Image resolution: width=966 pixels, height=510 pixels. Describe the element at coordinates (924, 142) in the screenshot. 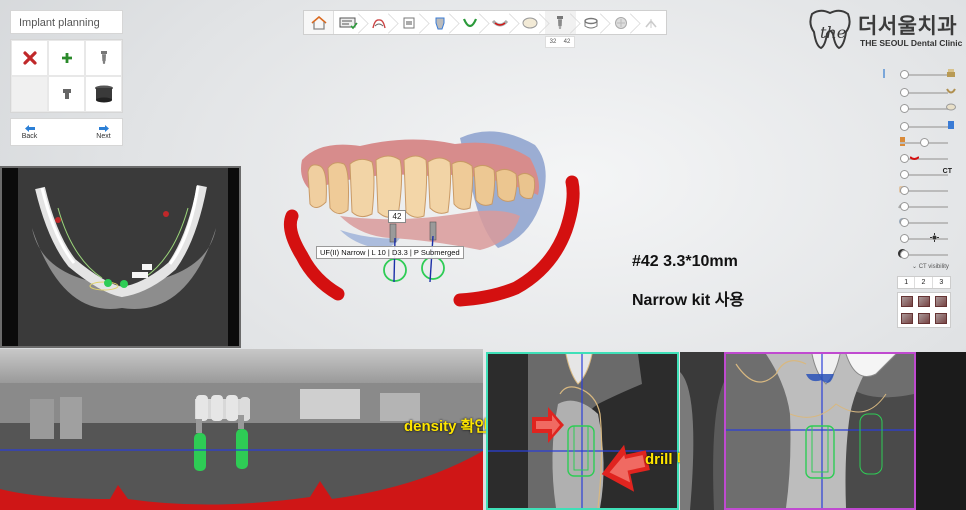

I see `implants-opacity-slider` at that location.